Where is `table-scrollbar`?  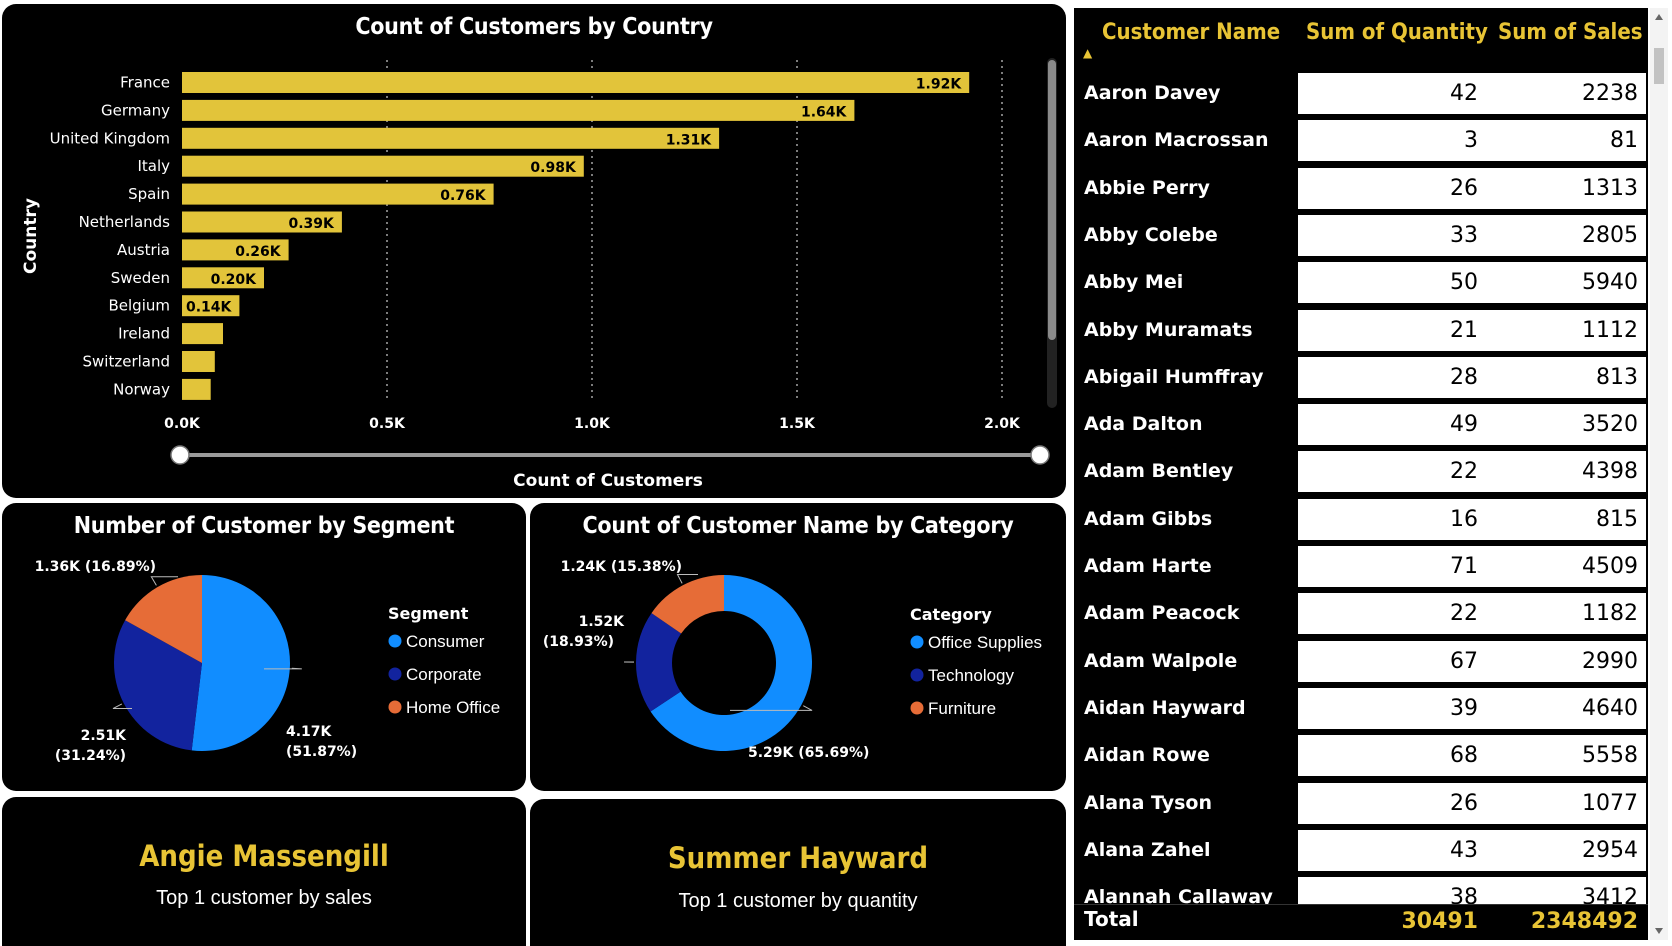 table-scrollbar is located at coordinates (1659, 474).